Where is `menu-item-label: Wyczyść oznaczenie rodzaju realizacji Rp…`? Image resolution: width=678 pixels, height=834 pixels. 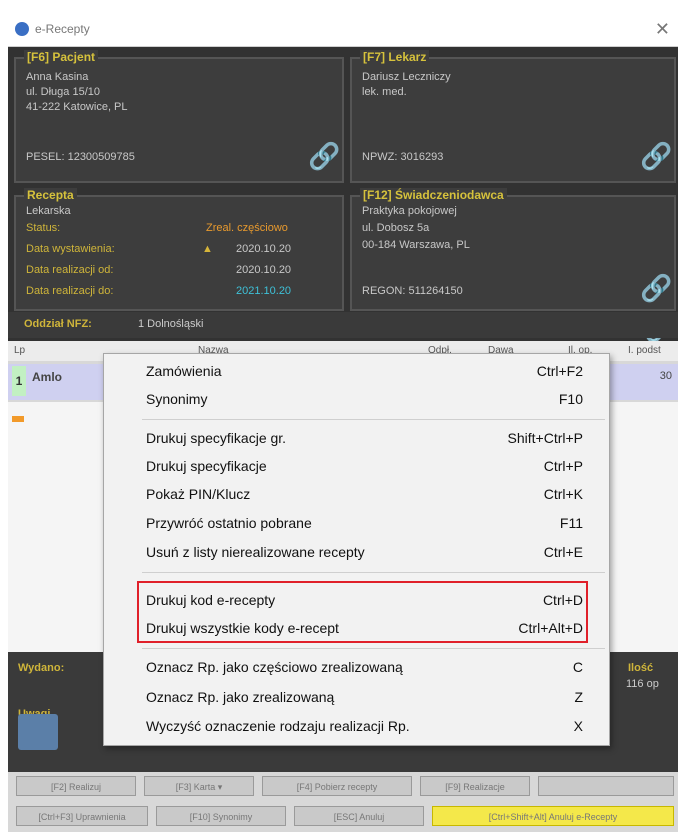
menu-item-label: Wyczyść oznaczenie rodzaju realizacji Rp… is located at coordinates (278, 726).